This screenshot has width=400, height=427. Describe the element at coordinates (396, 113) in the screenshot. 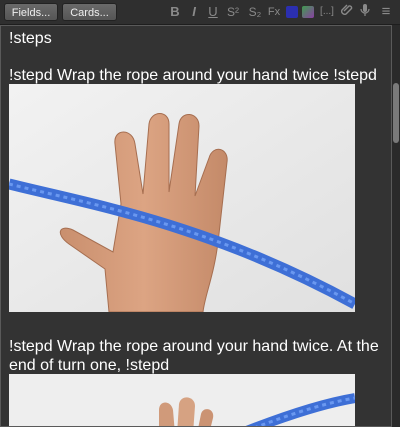

I see `scrollbar-thumb` at that location.